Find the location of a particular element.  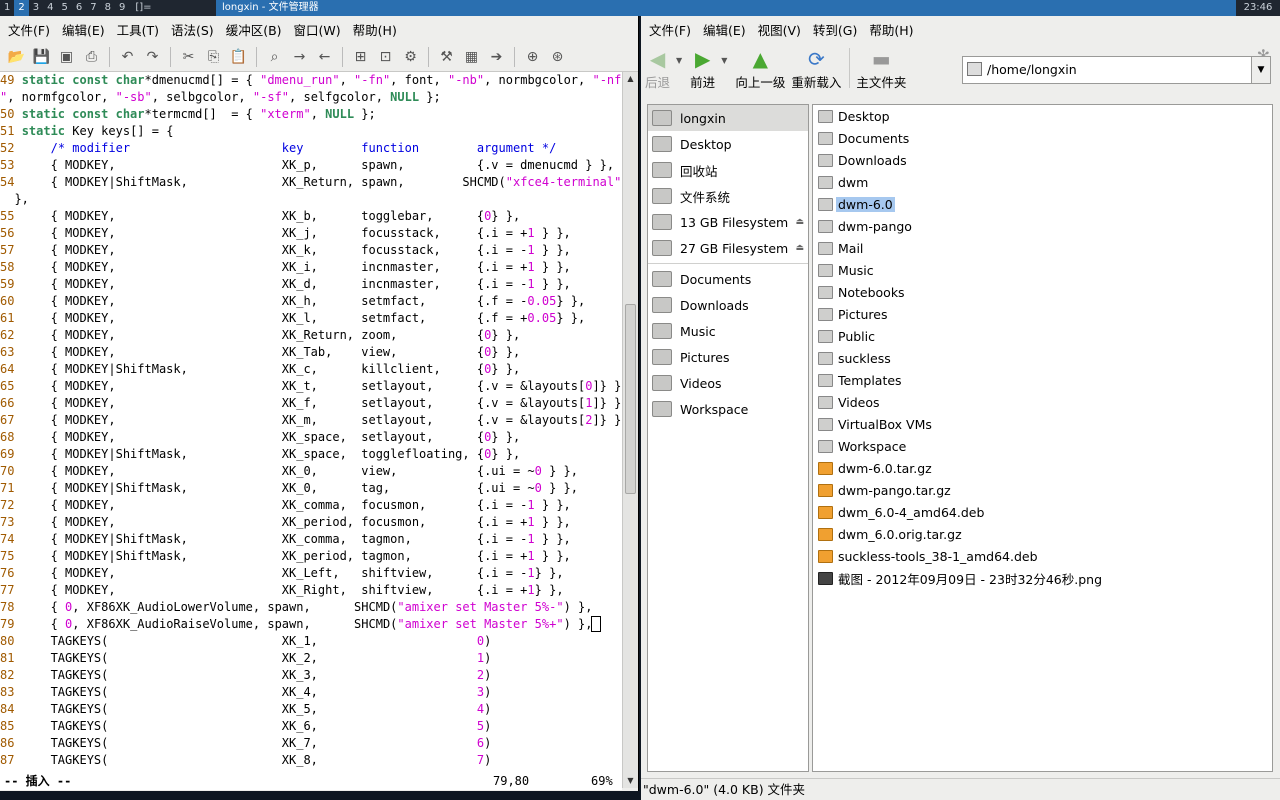

editor-menu-item: 编辑(E) is located at coordinates (83, 29).